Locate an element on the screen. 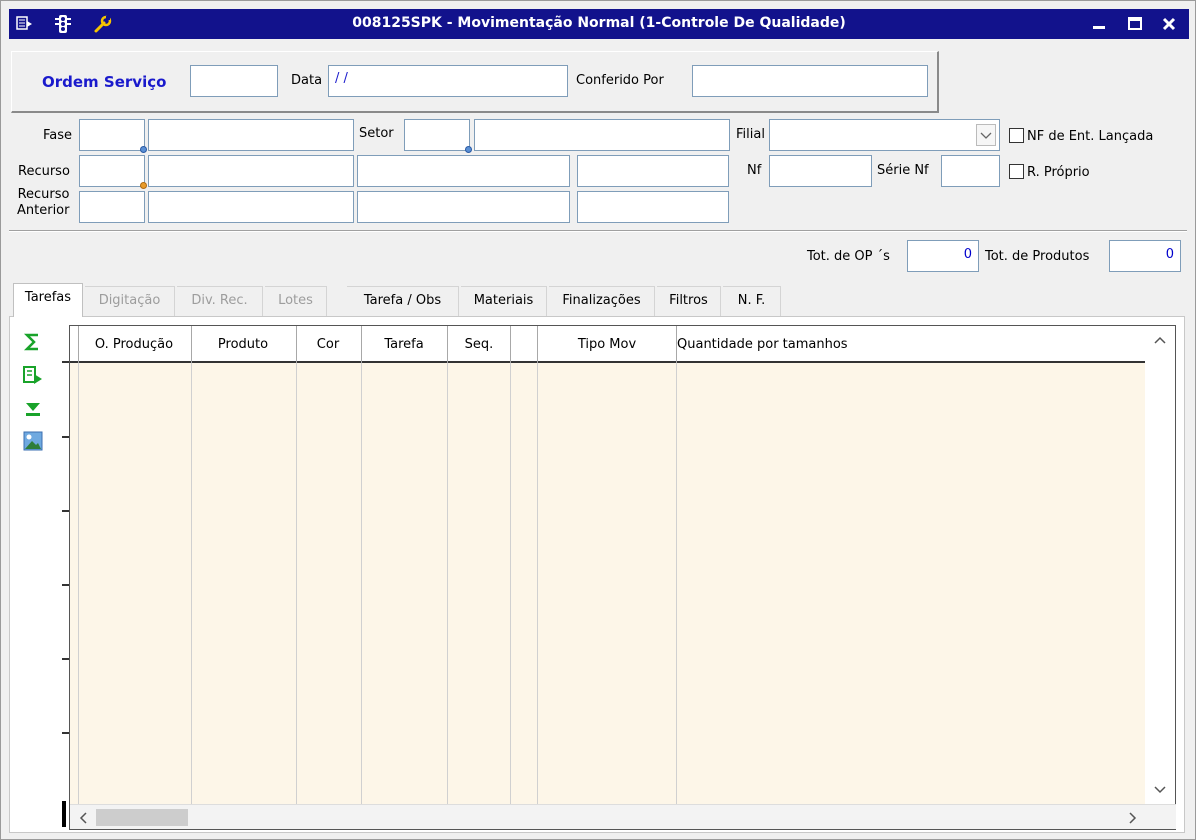 This screenshot has height=840, width=1196. recurso-label: Recurso is located at coordinates (44, 171).